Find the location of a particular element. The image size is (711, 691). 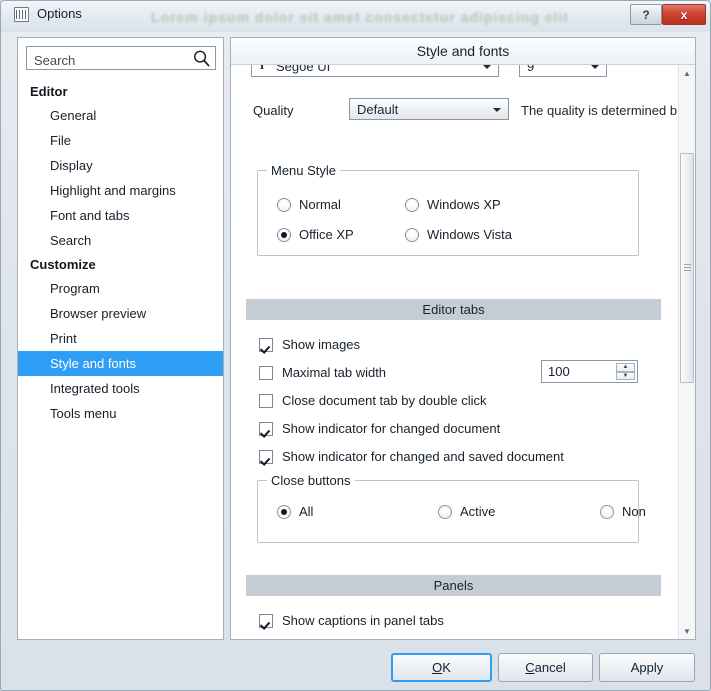

cancel-button: Cancel is located at coordinates (545, 667).